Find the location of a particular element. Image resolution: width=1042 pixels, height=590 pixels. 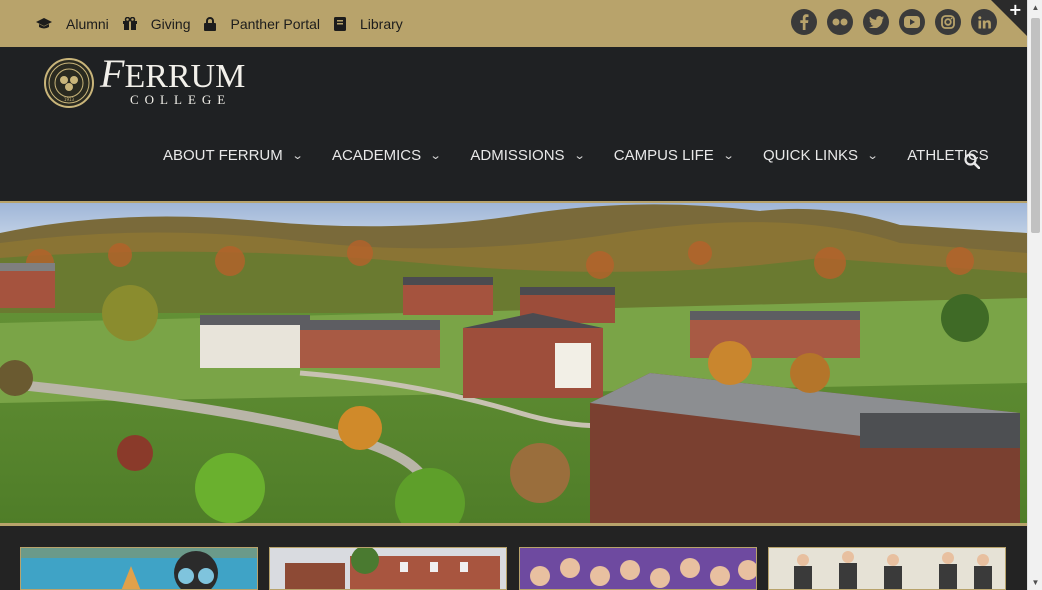

gift-icon is located at coordinates (129, 23).